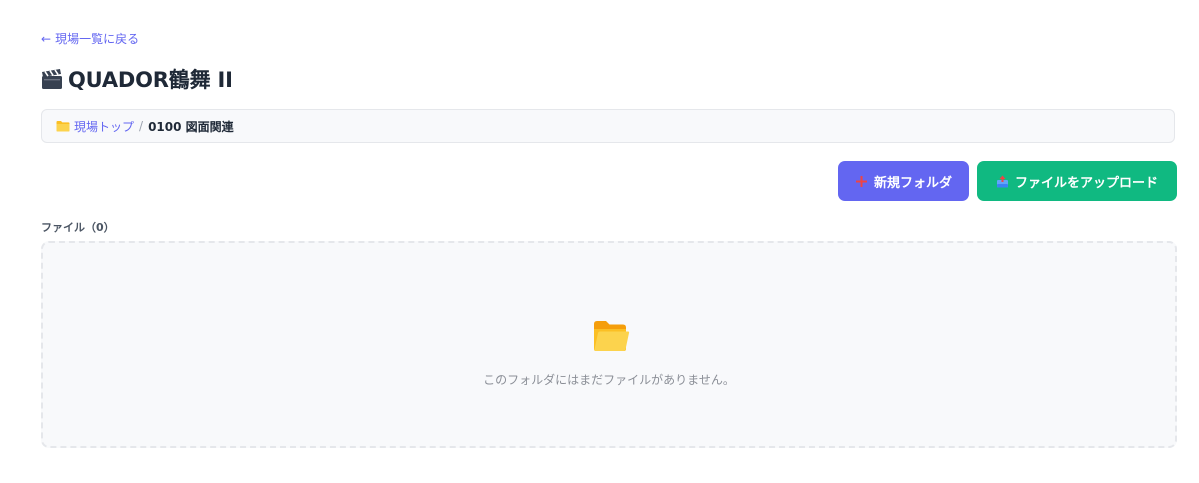 This screenshot has width=1199, height=483. What do you see at coordinates (63, 126) in the screenshot?
I see `folder-icon` at bounding box center [63, 126].